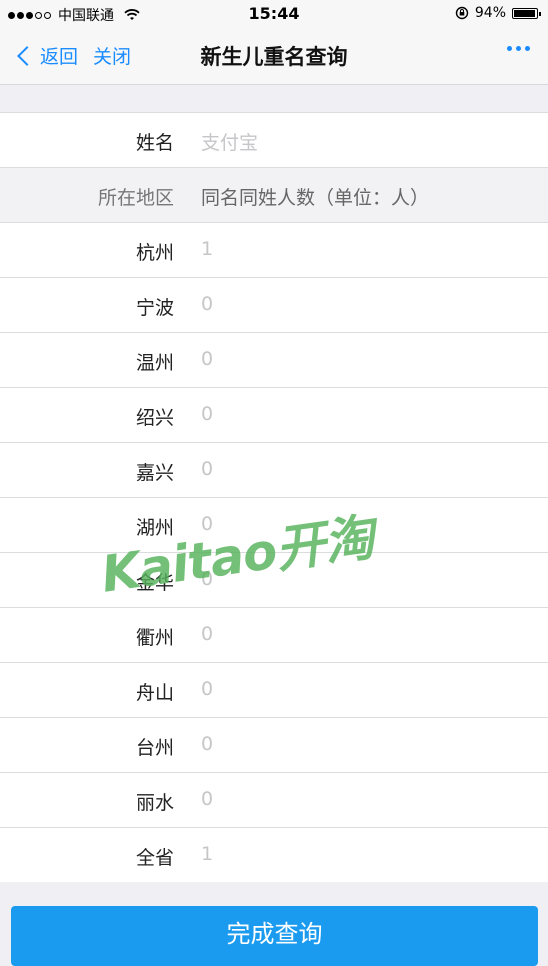  What do you see at coordinates (274, 139) in the screenshot?
I see `name-row: 姓名 支付宝` at bounding box center [274, 139].